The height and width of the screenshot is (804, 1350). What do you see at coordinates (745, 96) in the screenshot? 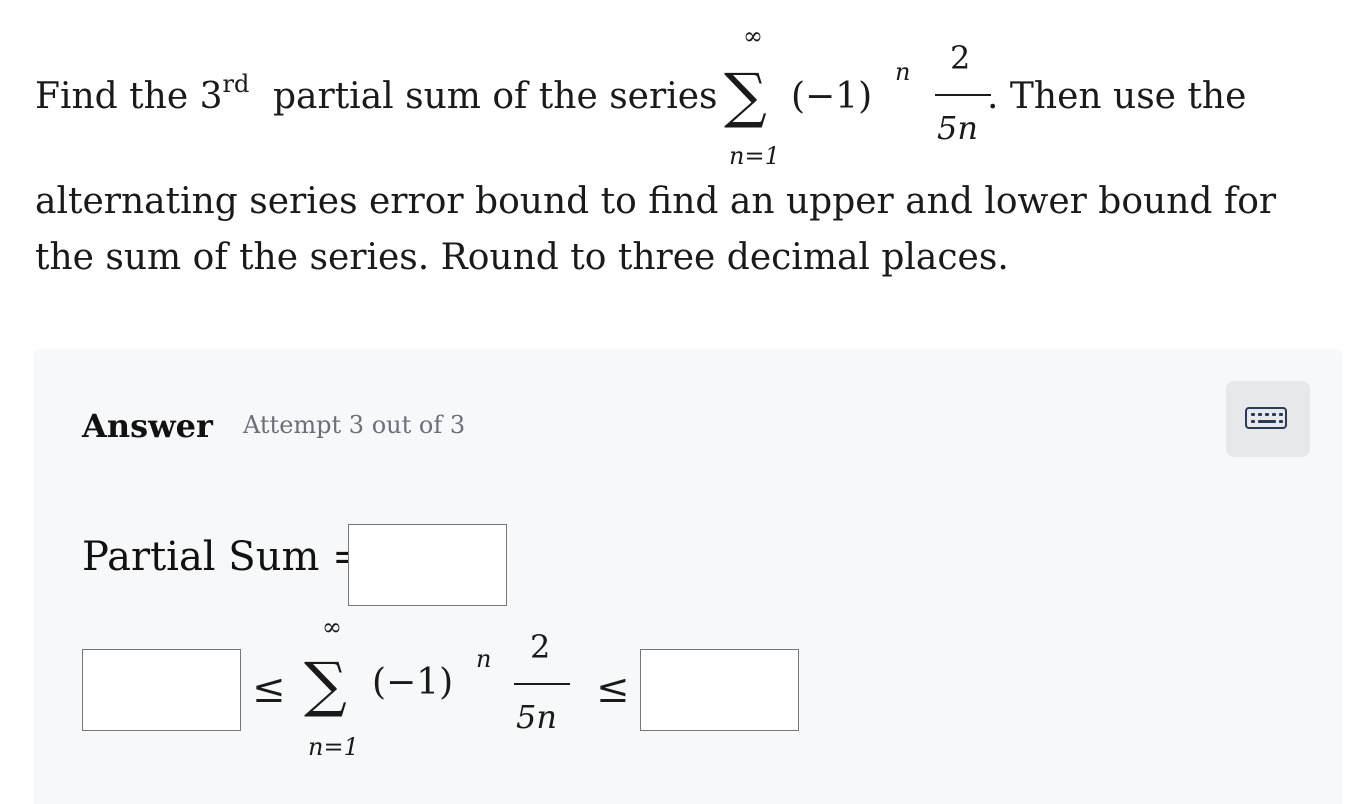
I see `sigma-symbol: ∑` at bounding box center [745, 96].